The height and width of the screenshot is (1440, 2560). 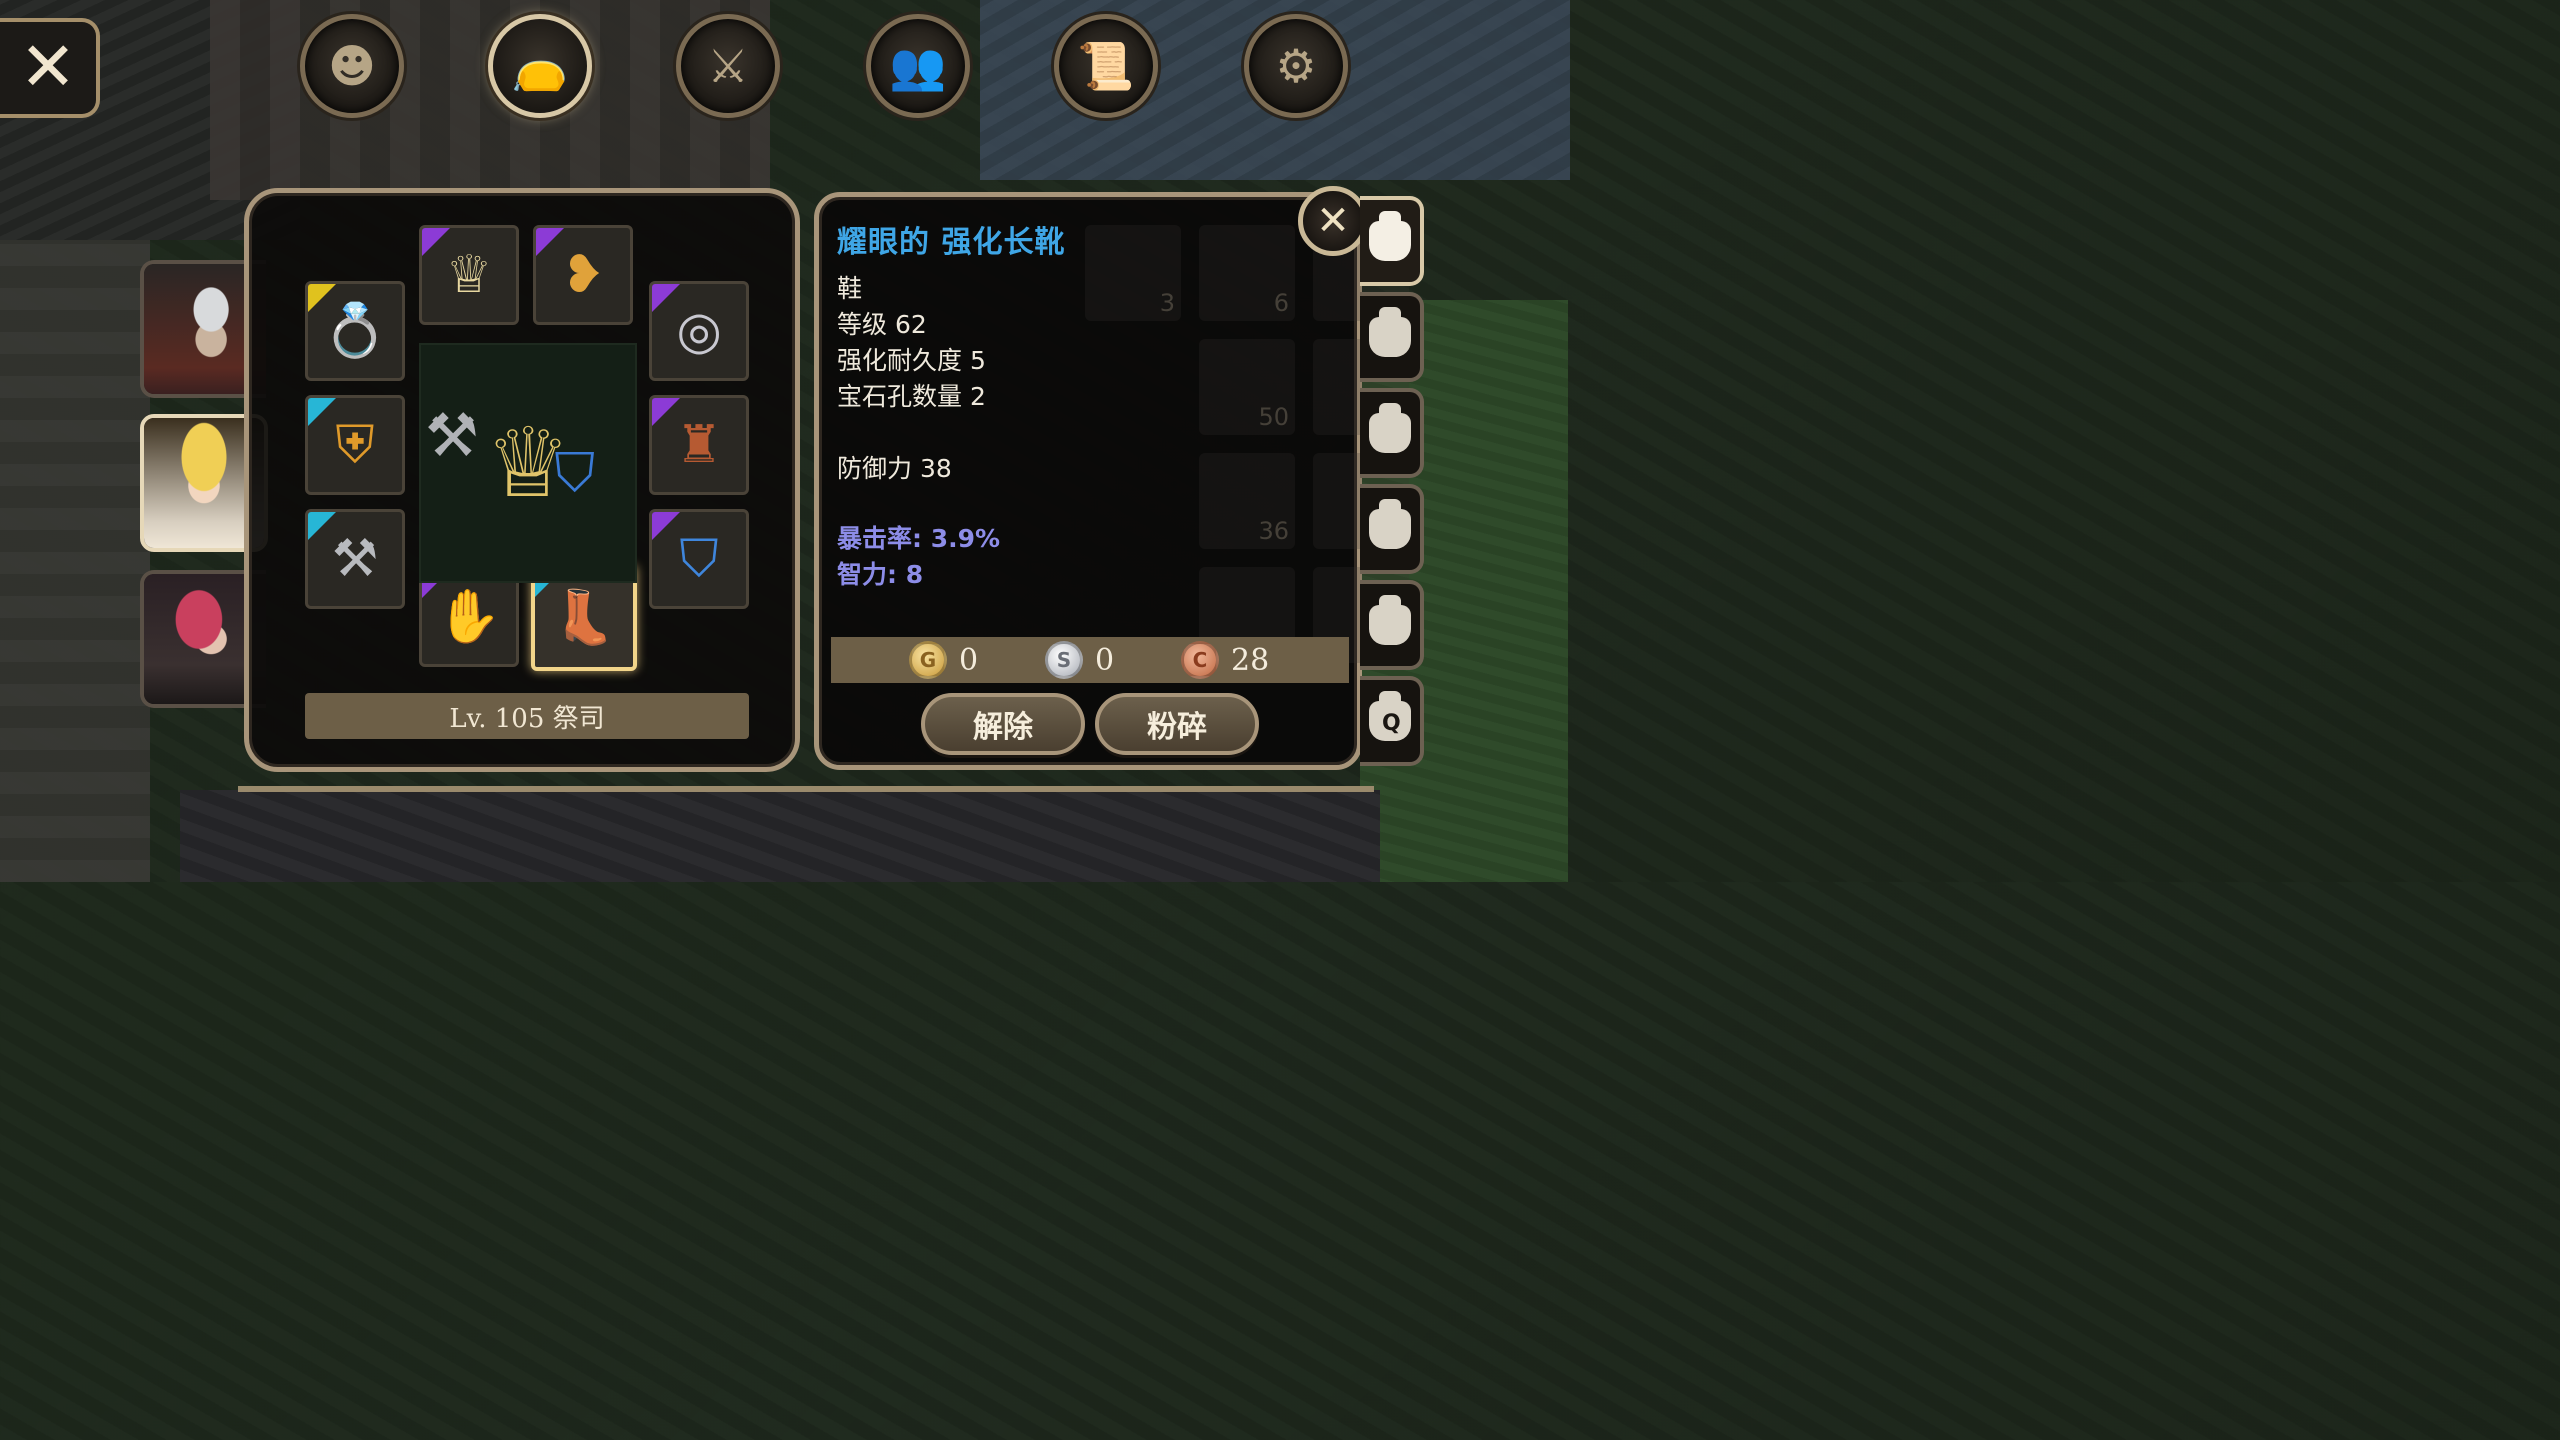 I want to click on equip-slot-armor: ⛨, so click(x=355, y=445).